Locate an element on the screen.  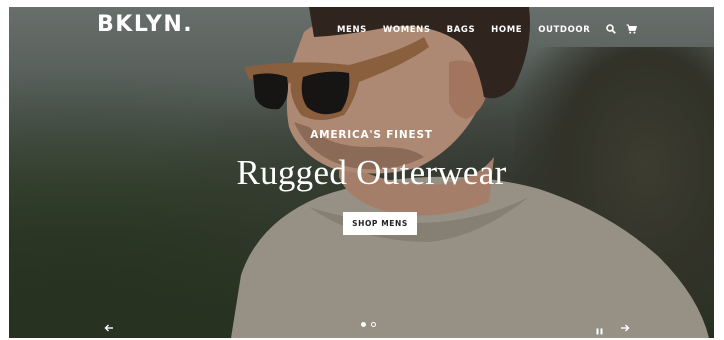
slide-dots is located at coordinates (368, 324).